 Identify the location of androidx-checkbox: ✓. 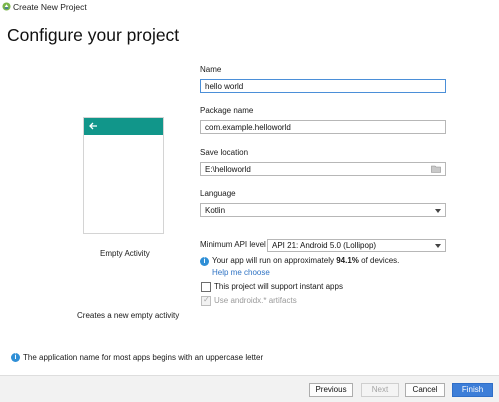
(206, 300).